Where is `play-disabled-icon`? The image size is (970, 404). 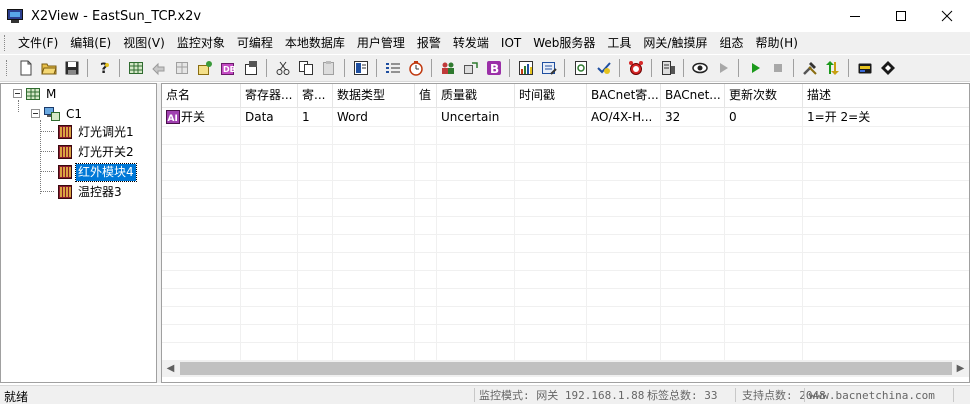
play-disabled-icon is located at coordinates (722, 68).